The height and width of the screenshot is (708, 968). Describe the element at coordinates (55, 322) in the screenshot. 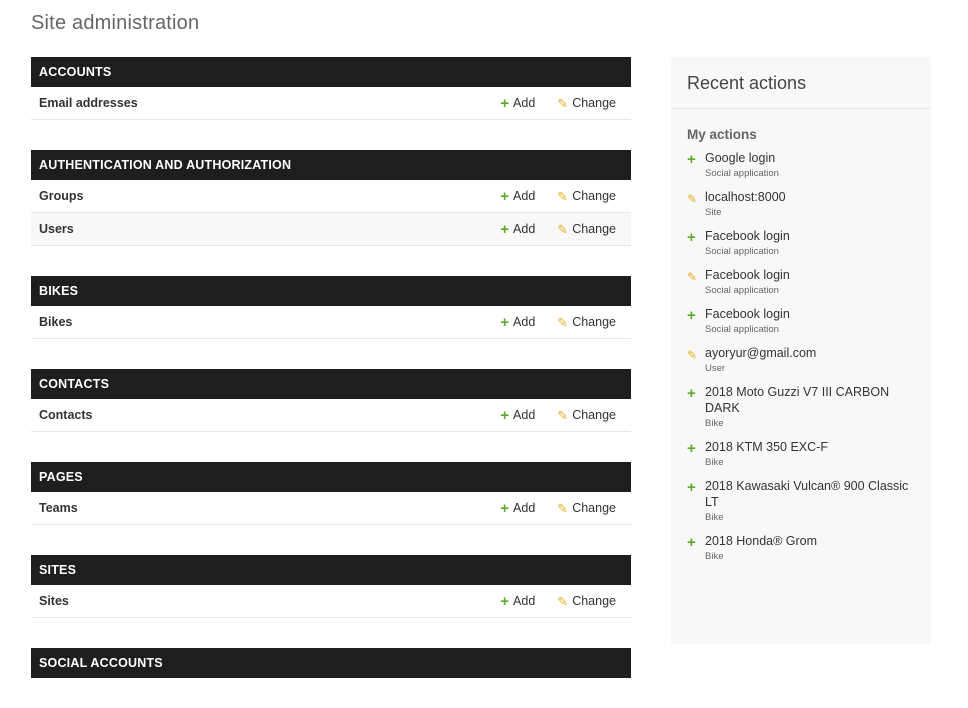

I see `model-link-bikes: Bikes` at that location.